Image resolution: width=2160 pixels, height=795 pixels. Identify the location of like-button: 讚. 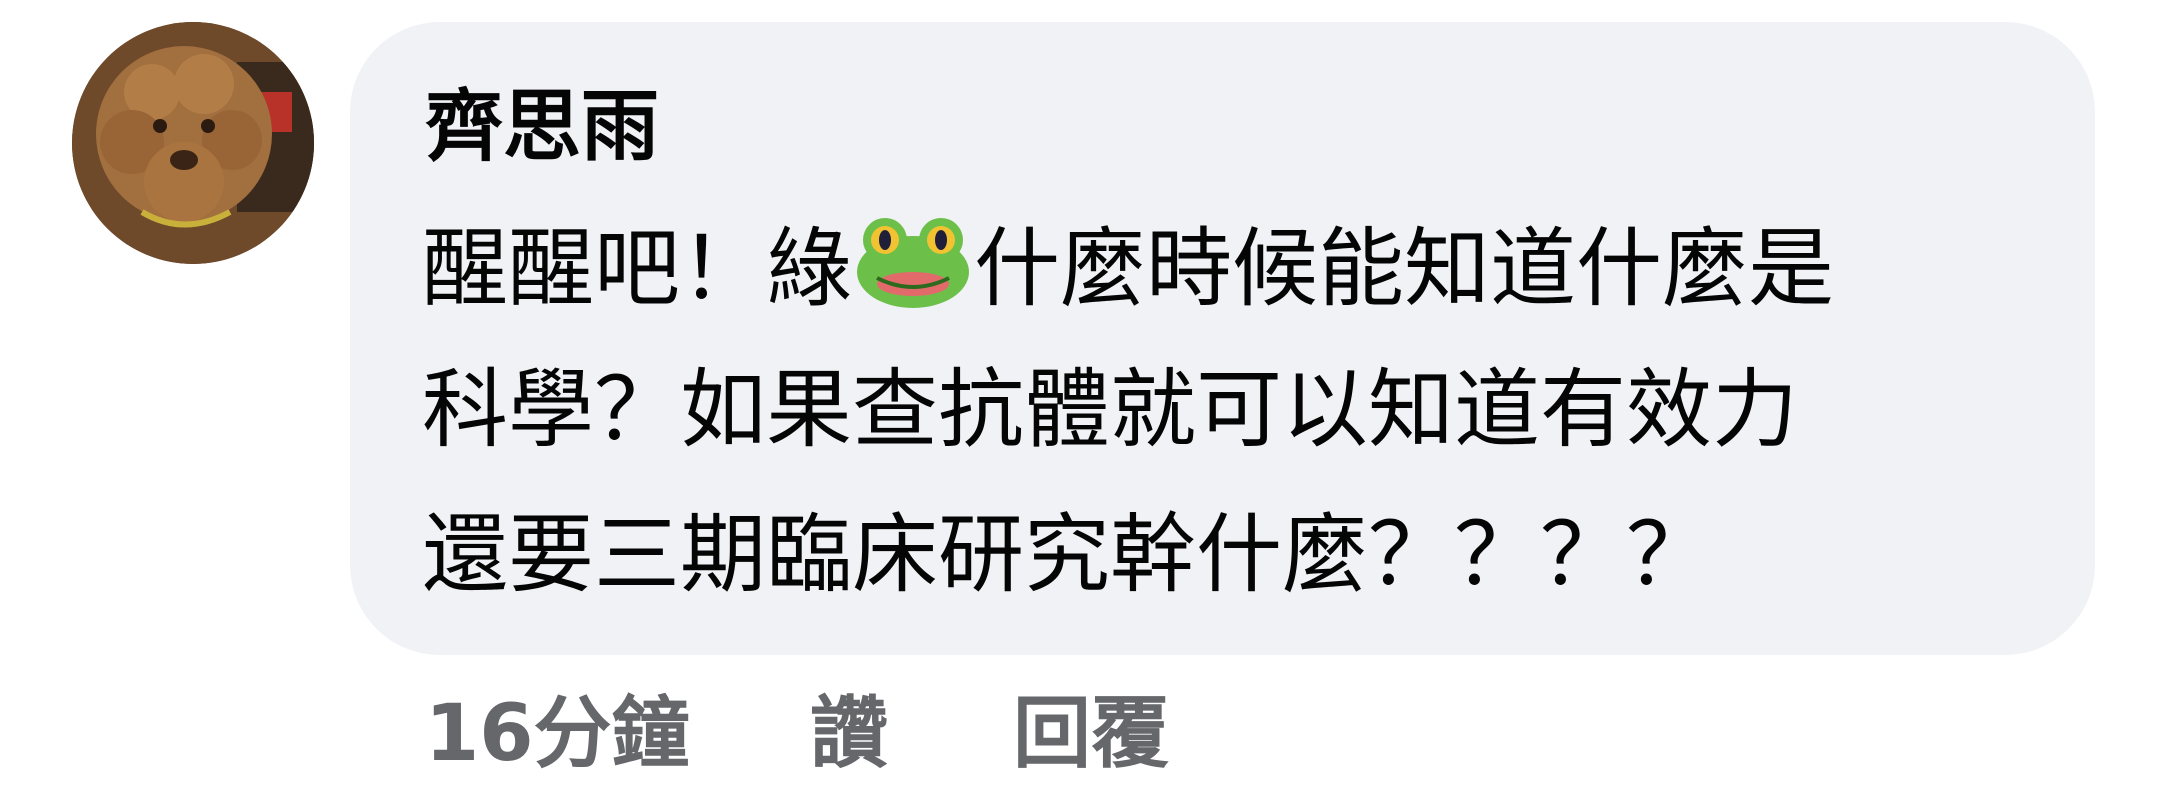
(849, 734).